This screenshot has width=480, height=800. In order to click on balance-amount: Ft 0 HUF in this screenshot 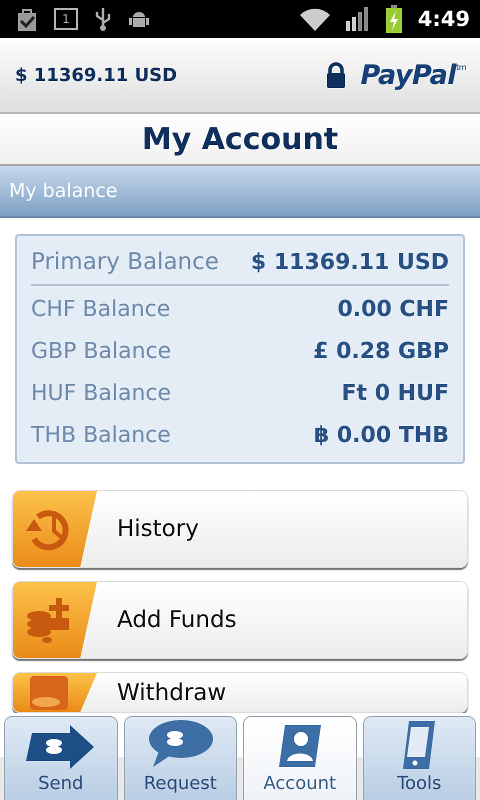, I will do `click(395, 393)`.